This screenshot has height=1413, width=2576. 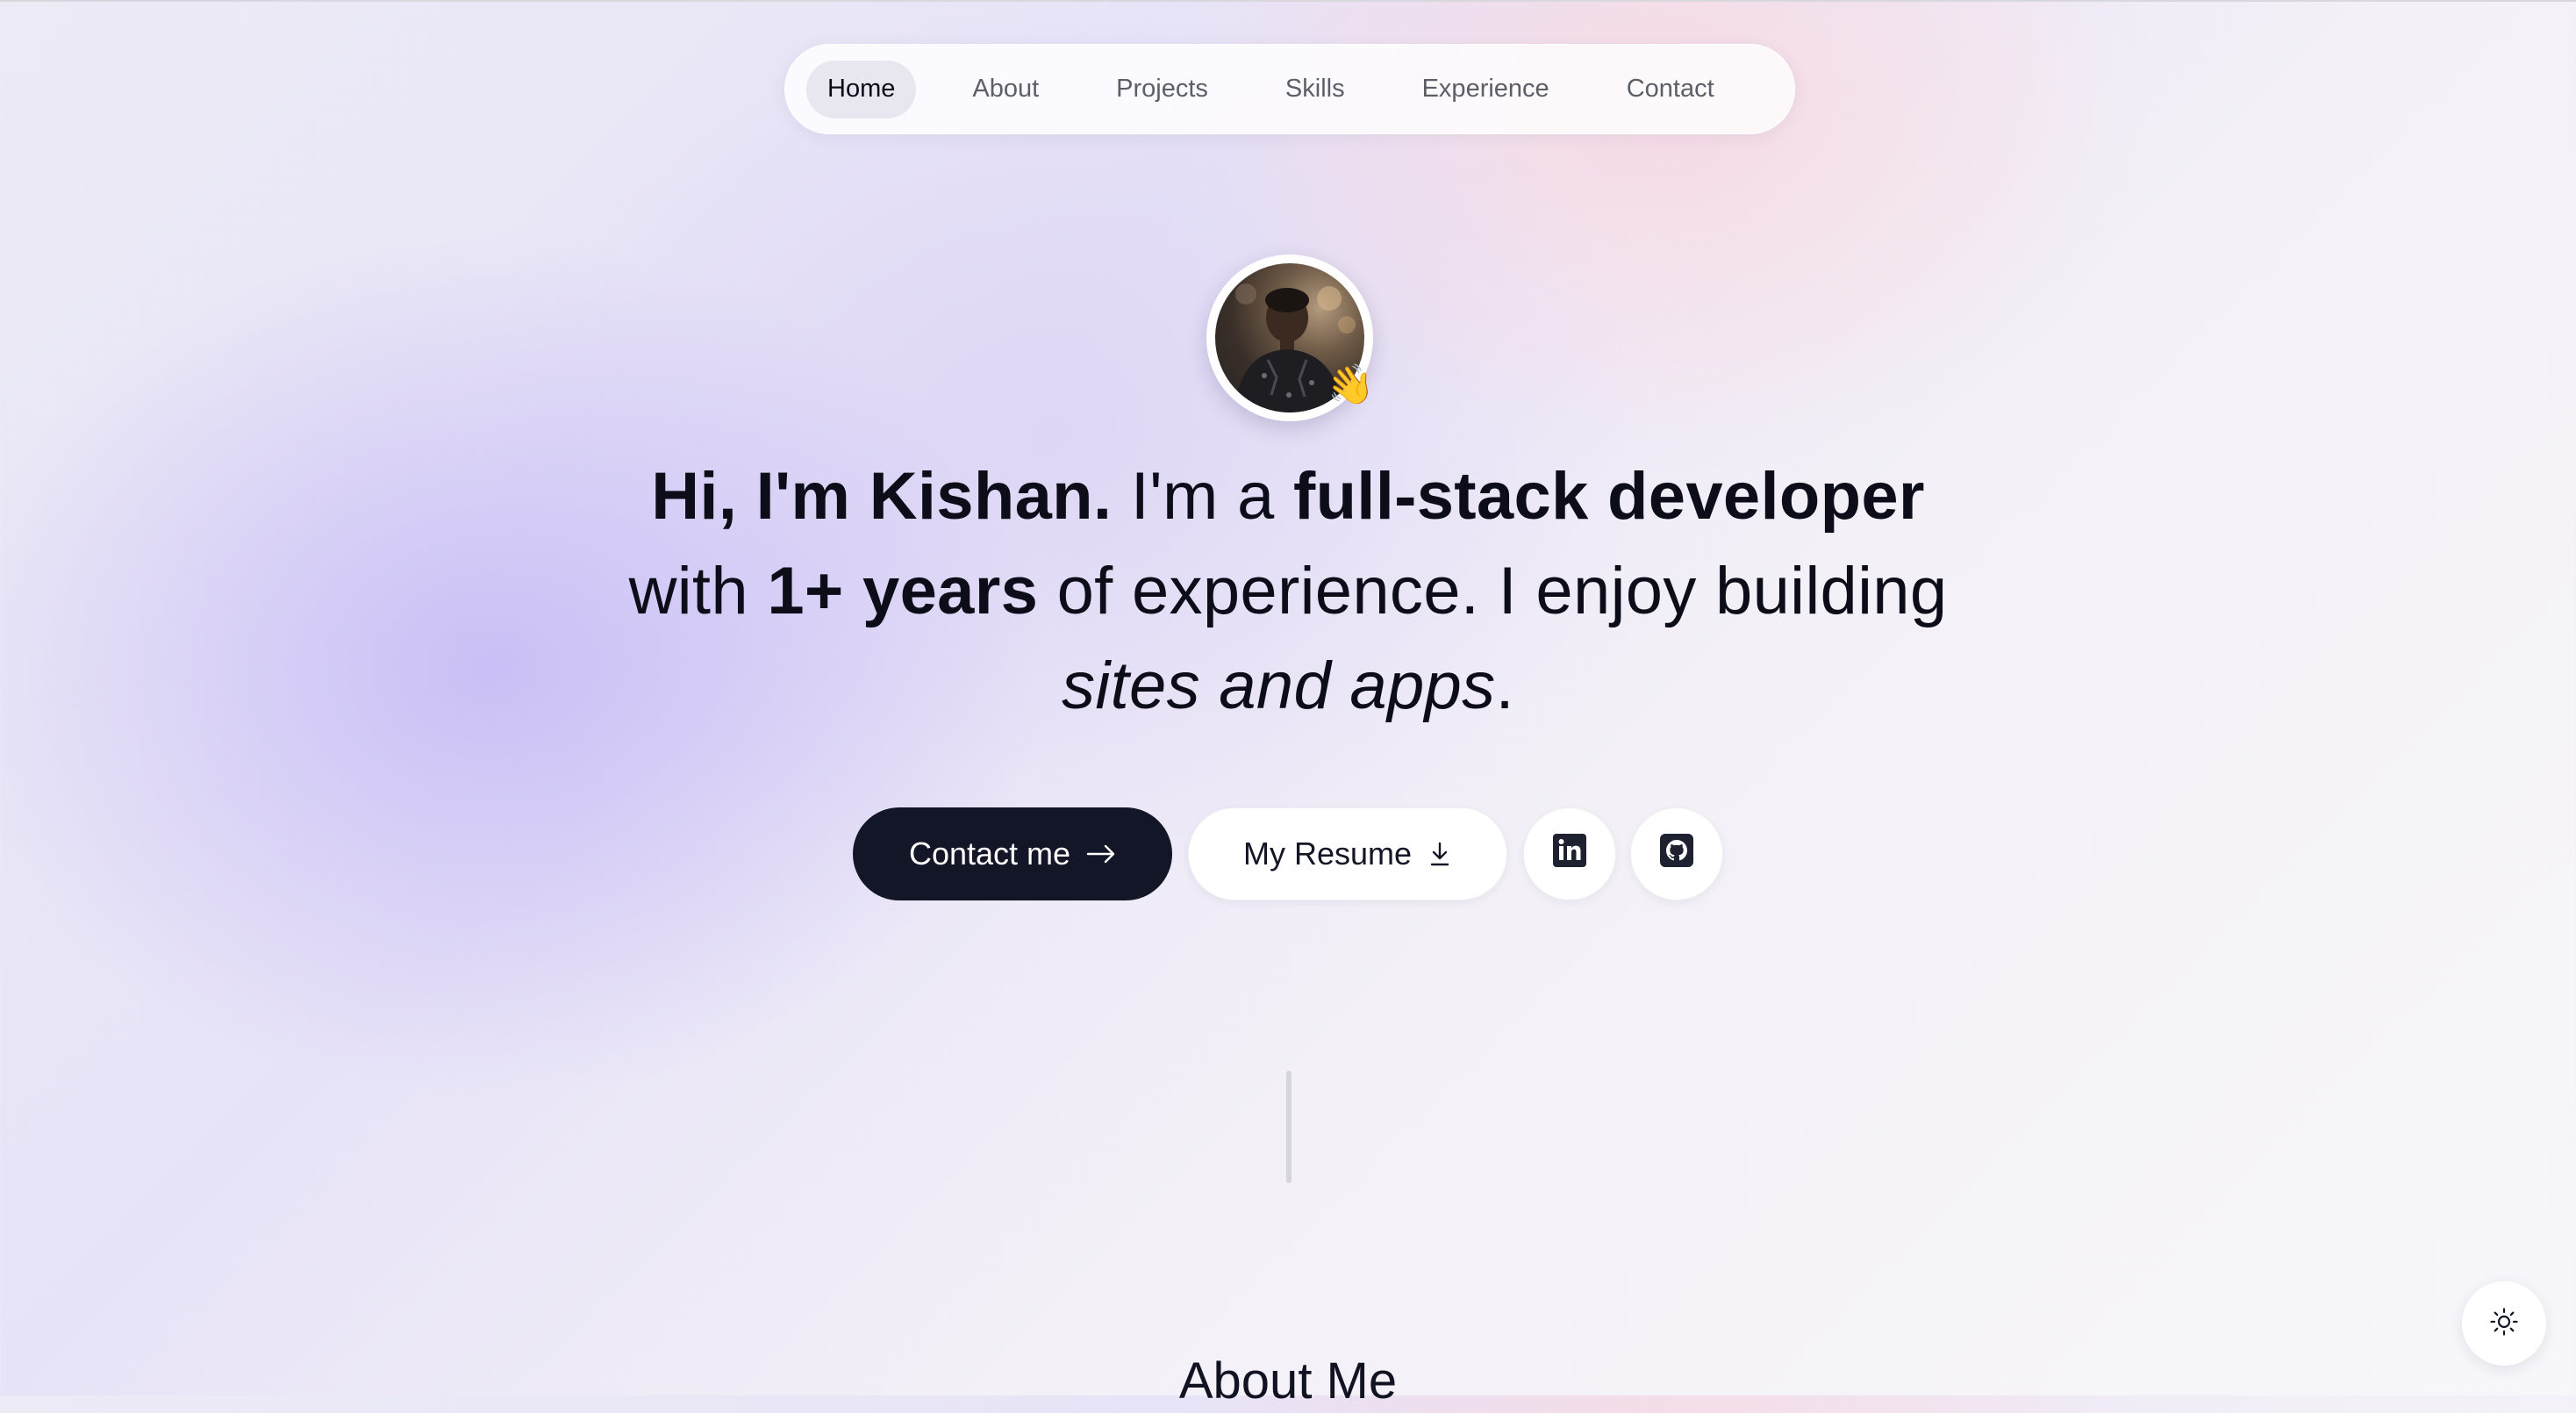 I want to click on github-icon, so click(x=1676, y=854).